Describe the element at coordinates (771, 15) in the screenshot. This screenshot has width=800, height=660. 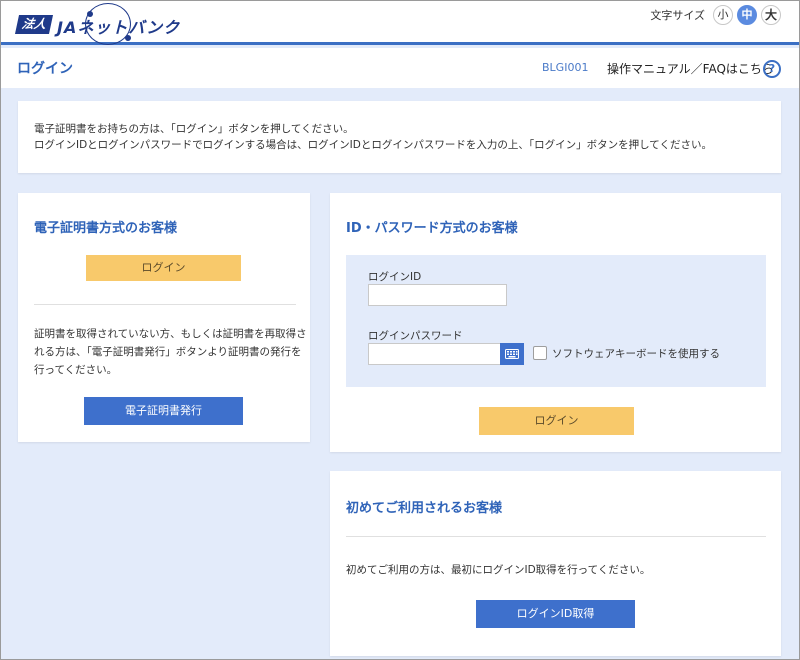
I see `font-size-large-button: 大` at that location.